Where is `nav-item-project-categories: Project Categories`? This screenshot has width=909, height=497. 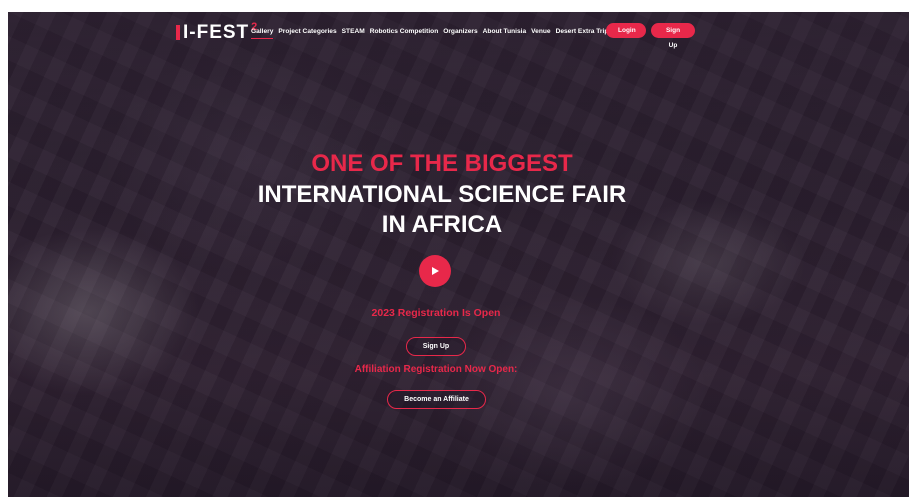 nav-item-project-categories: Project Categories is located at coordinates (307, 33).